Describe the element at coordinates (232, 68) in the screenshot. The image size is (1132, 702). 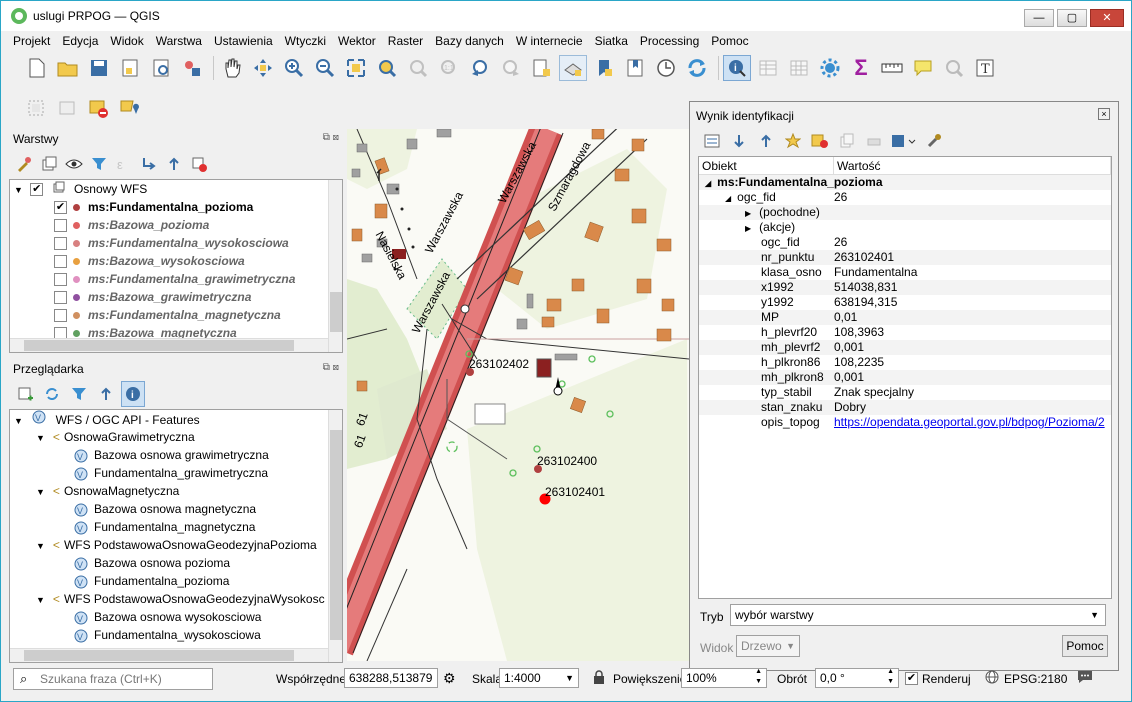
I see `pan-hand-icon` at that location.